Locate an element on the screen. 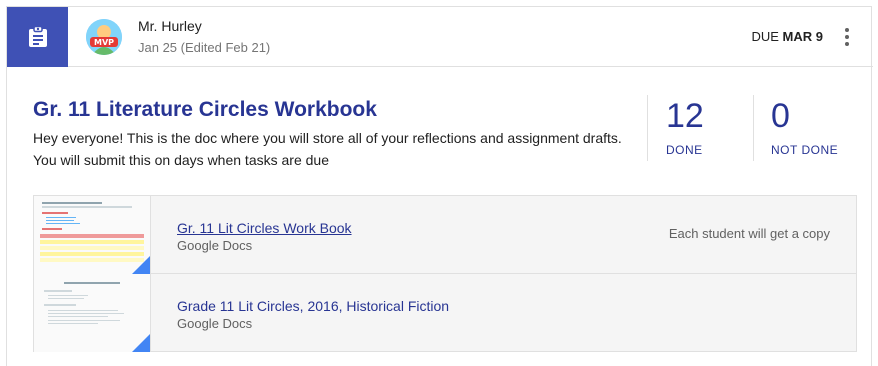 The height and width of the screenshot is (366, 878). assignment-type-badge is located at coordinates (37, 37).